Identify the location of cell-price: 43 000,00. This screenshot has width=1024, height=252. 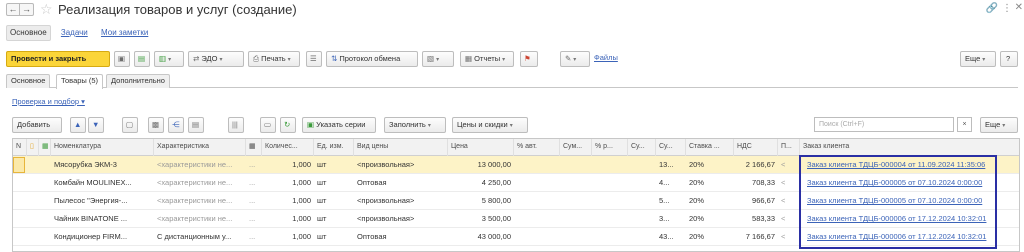
(481, 237).